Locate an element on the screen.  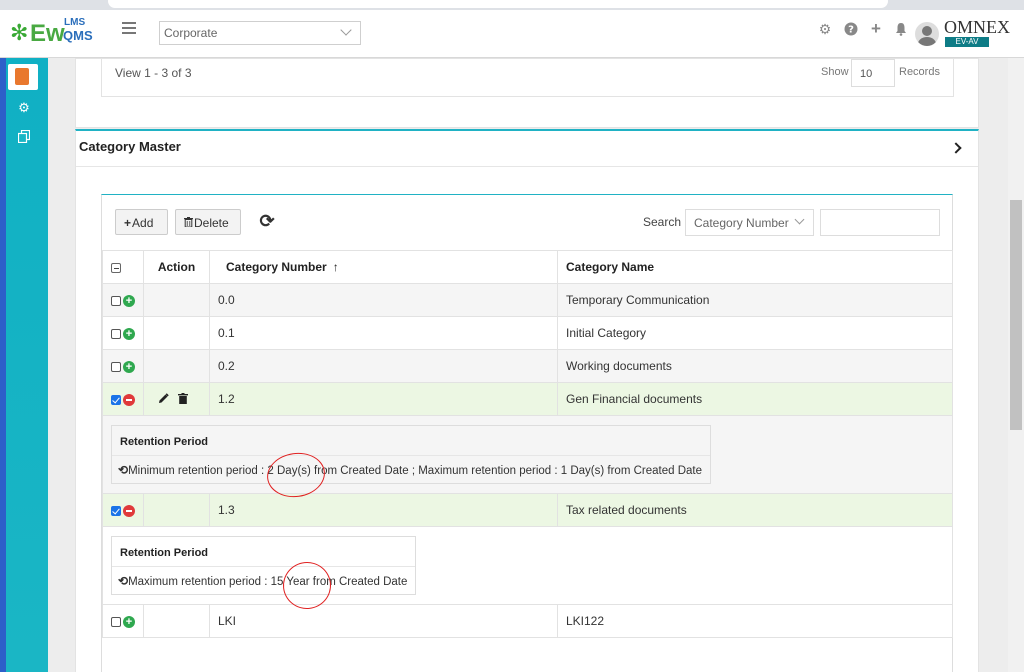
table-row: 1.2 Gen Financial documents is located at coordinates (527, 399).